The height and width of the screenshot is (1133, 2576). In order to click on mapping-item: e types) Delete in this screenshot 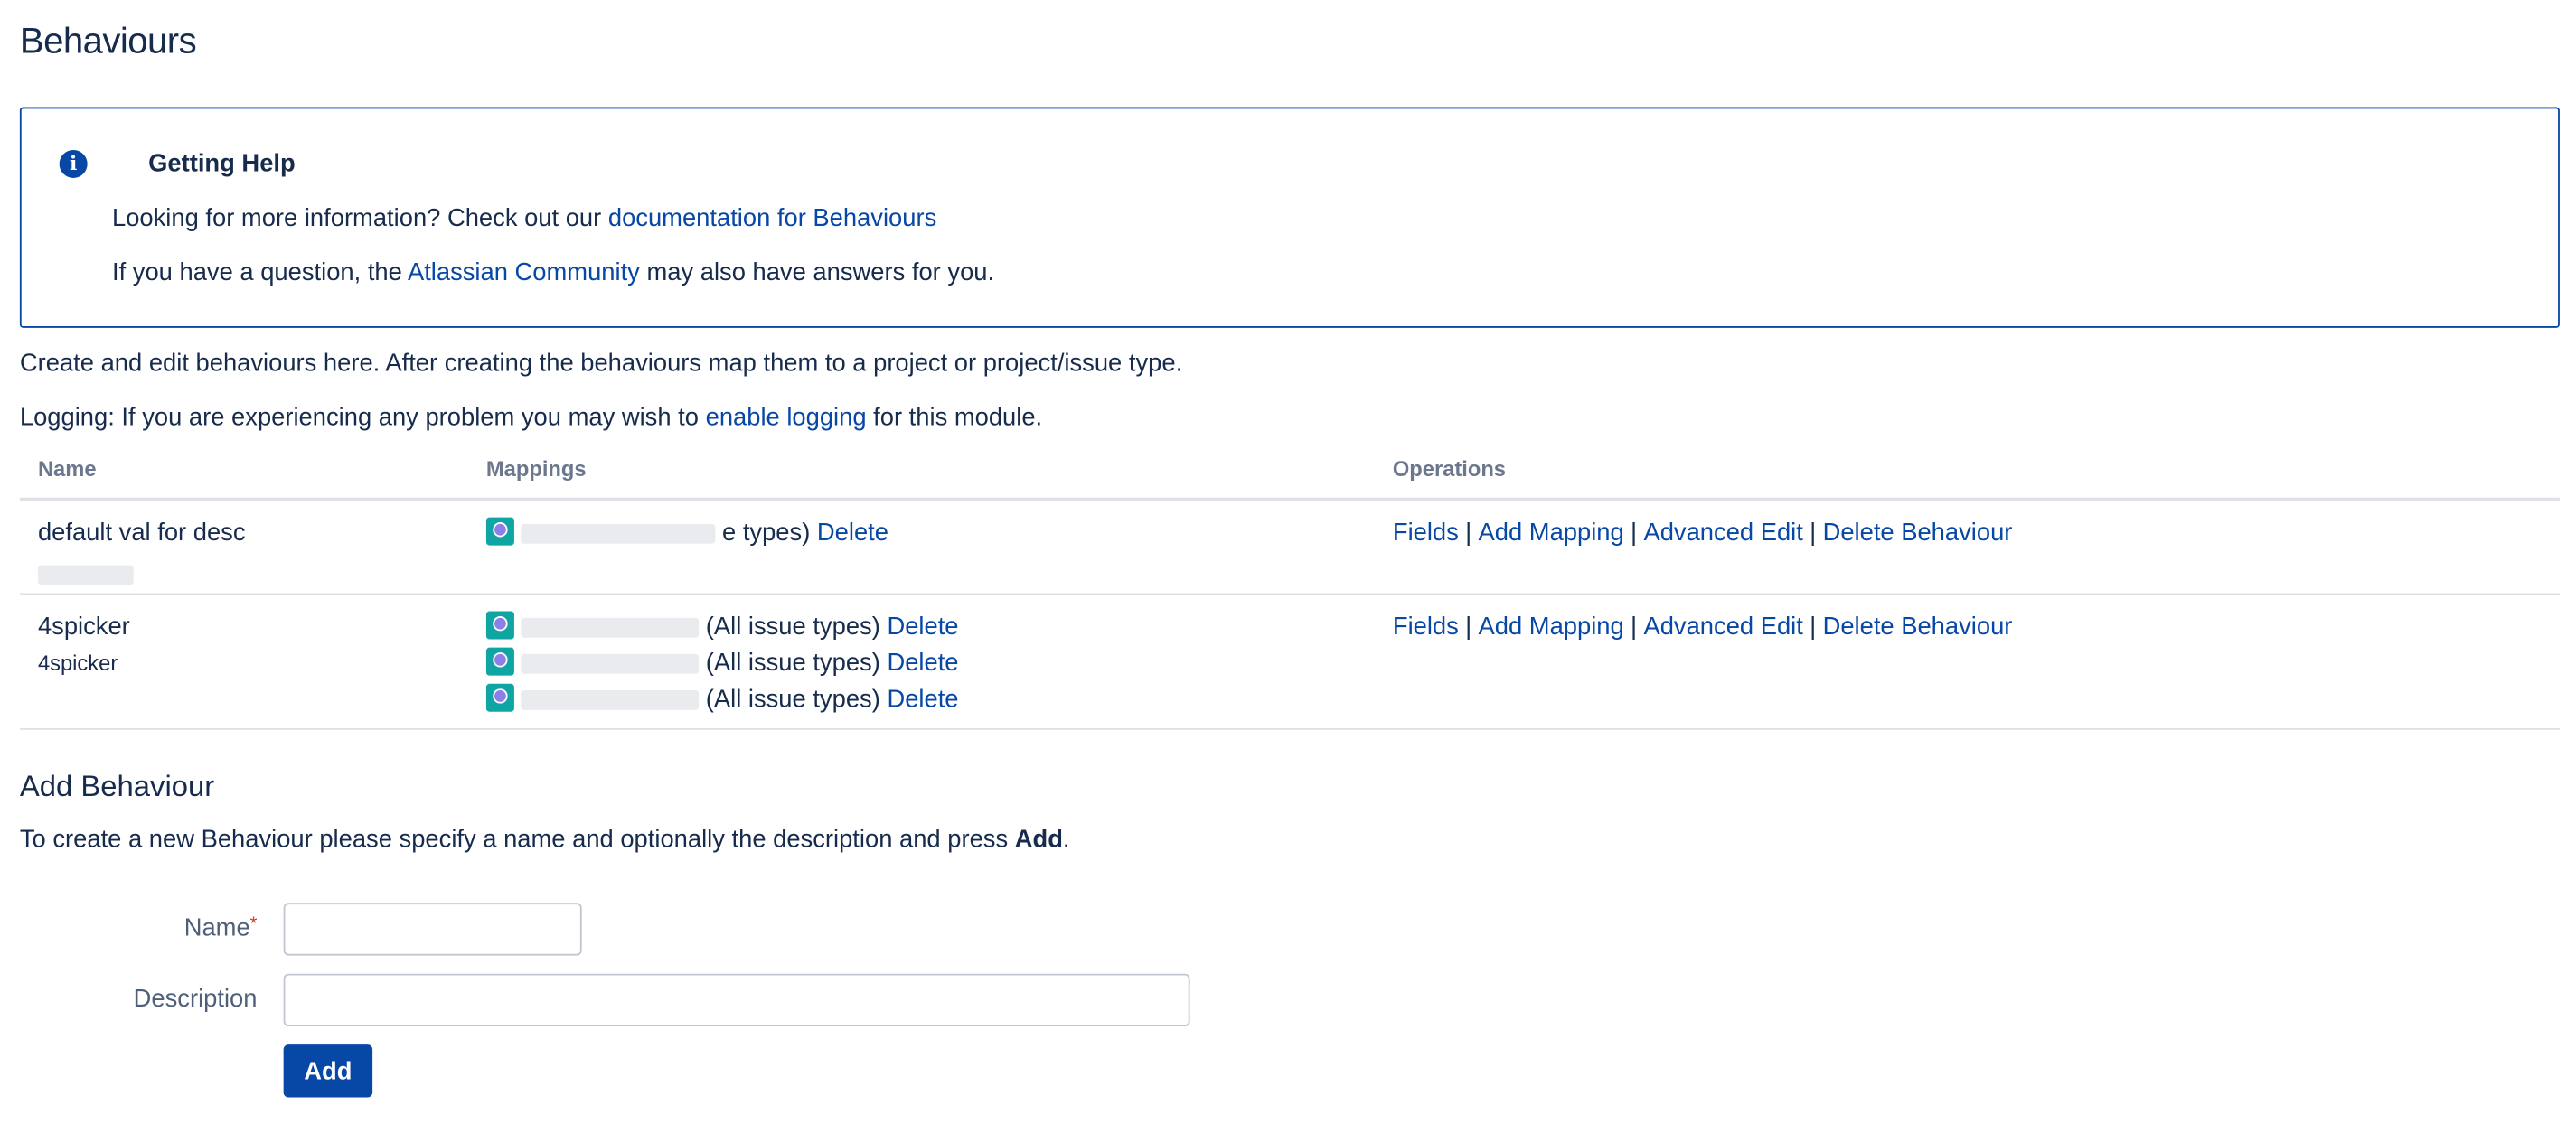, I will do `click(687, 534)`.